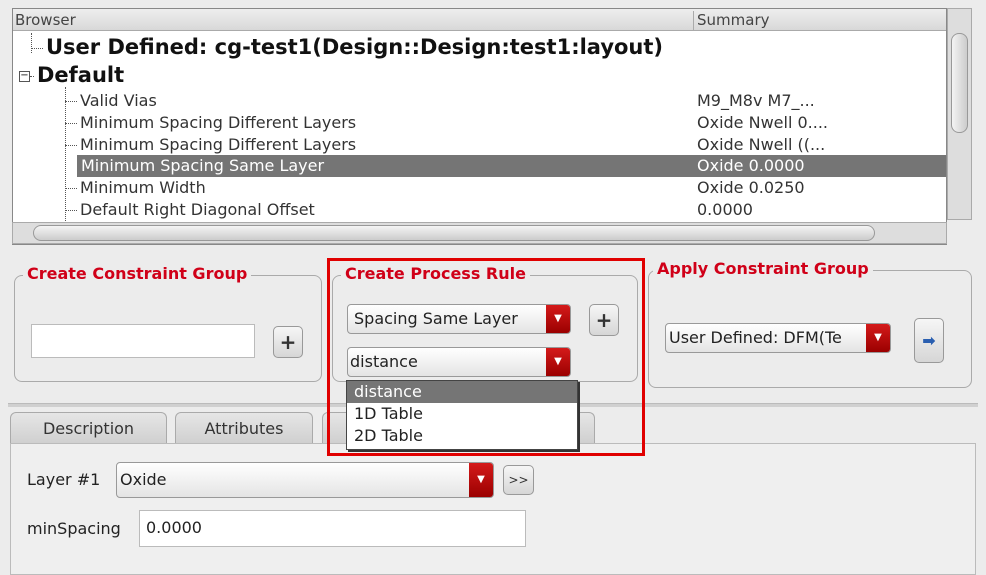 Image resolution: width=986 pixels, height=575 pixels. I want to click on item-summary: 0.0000, so click(725, 209).